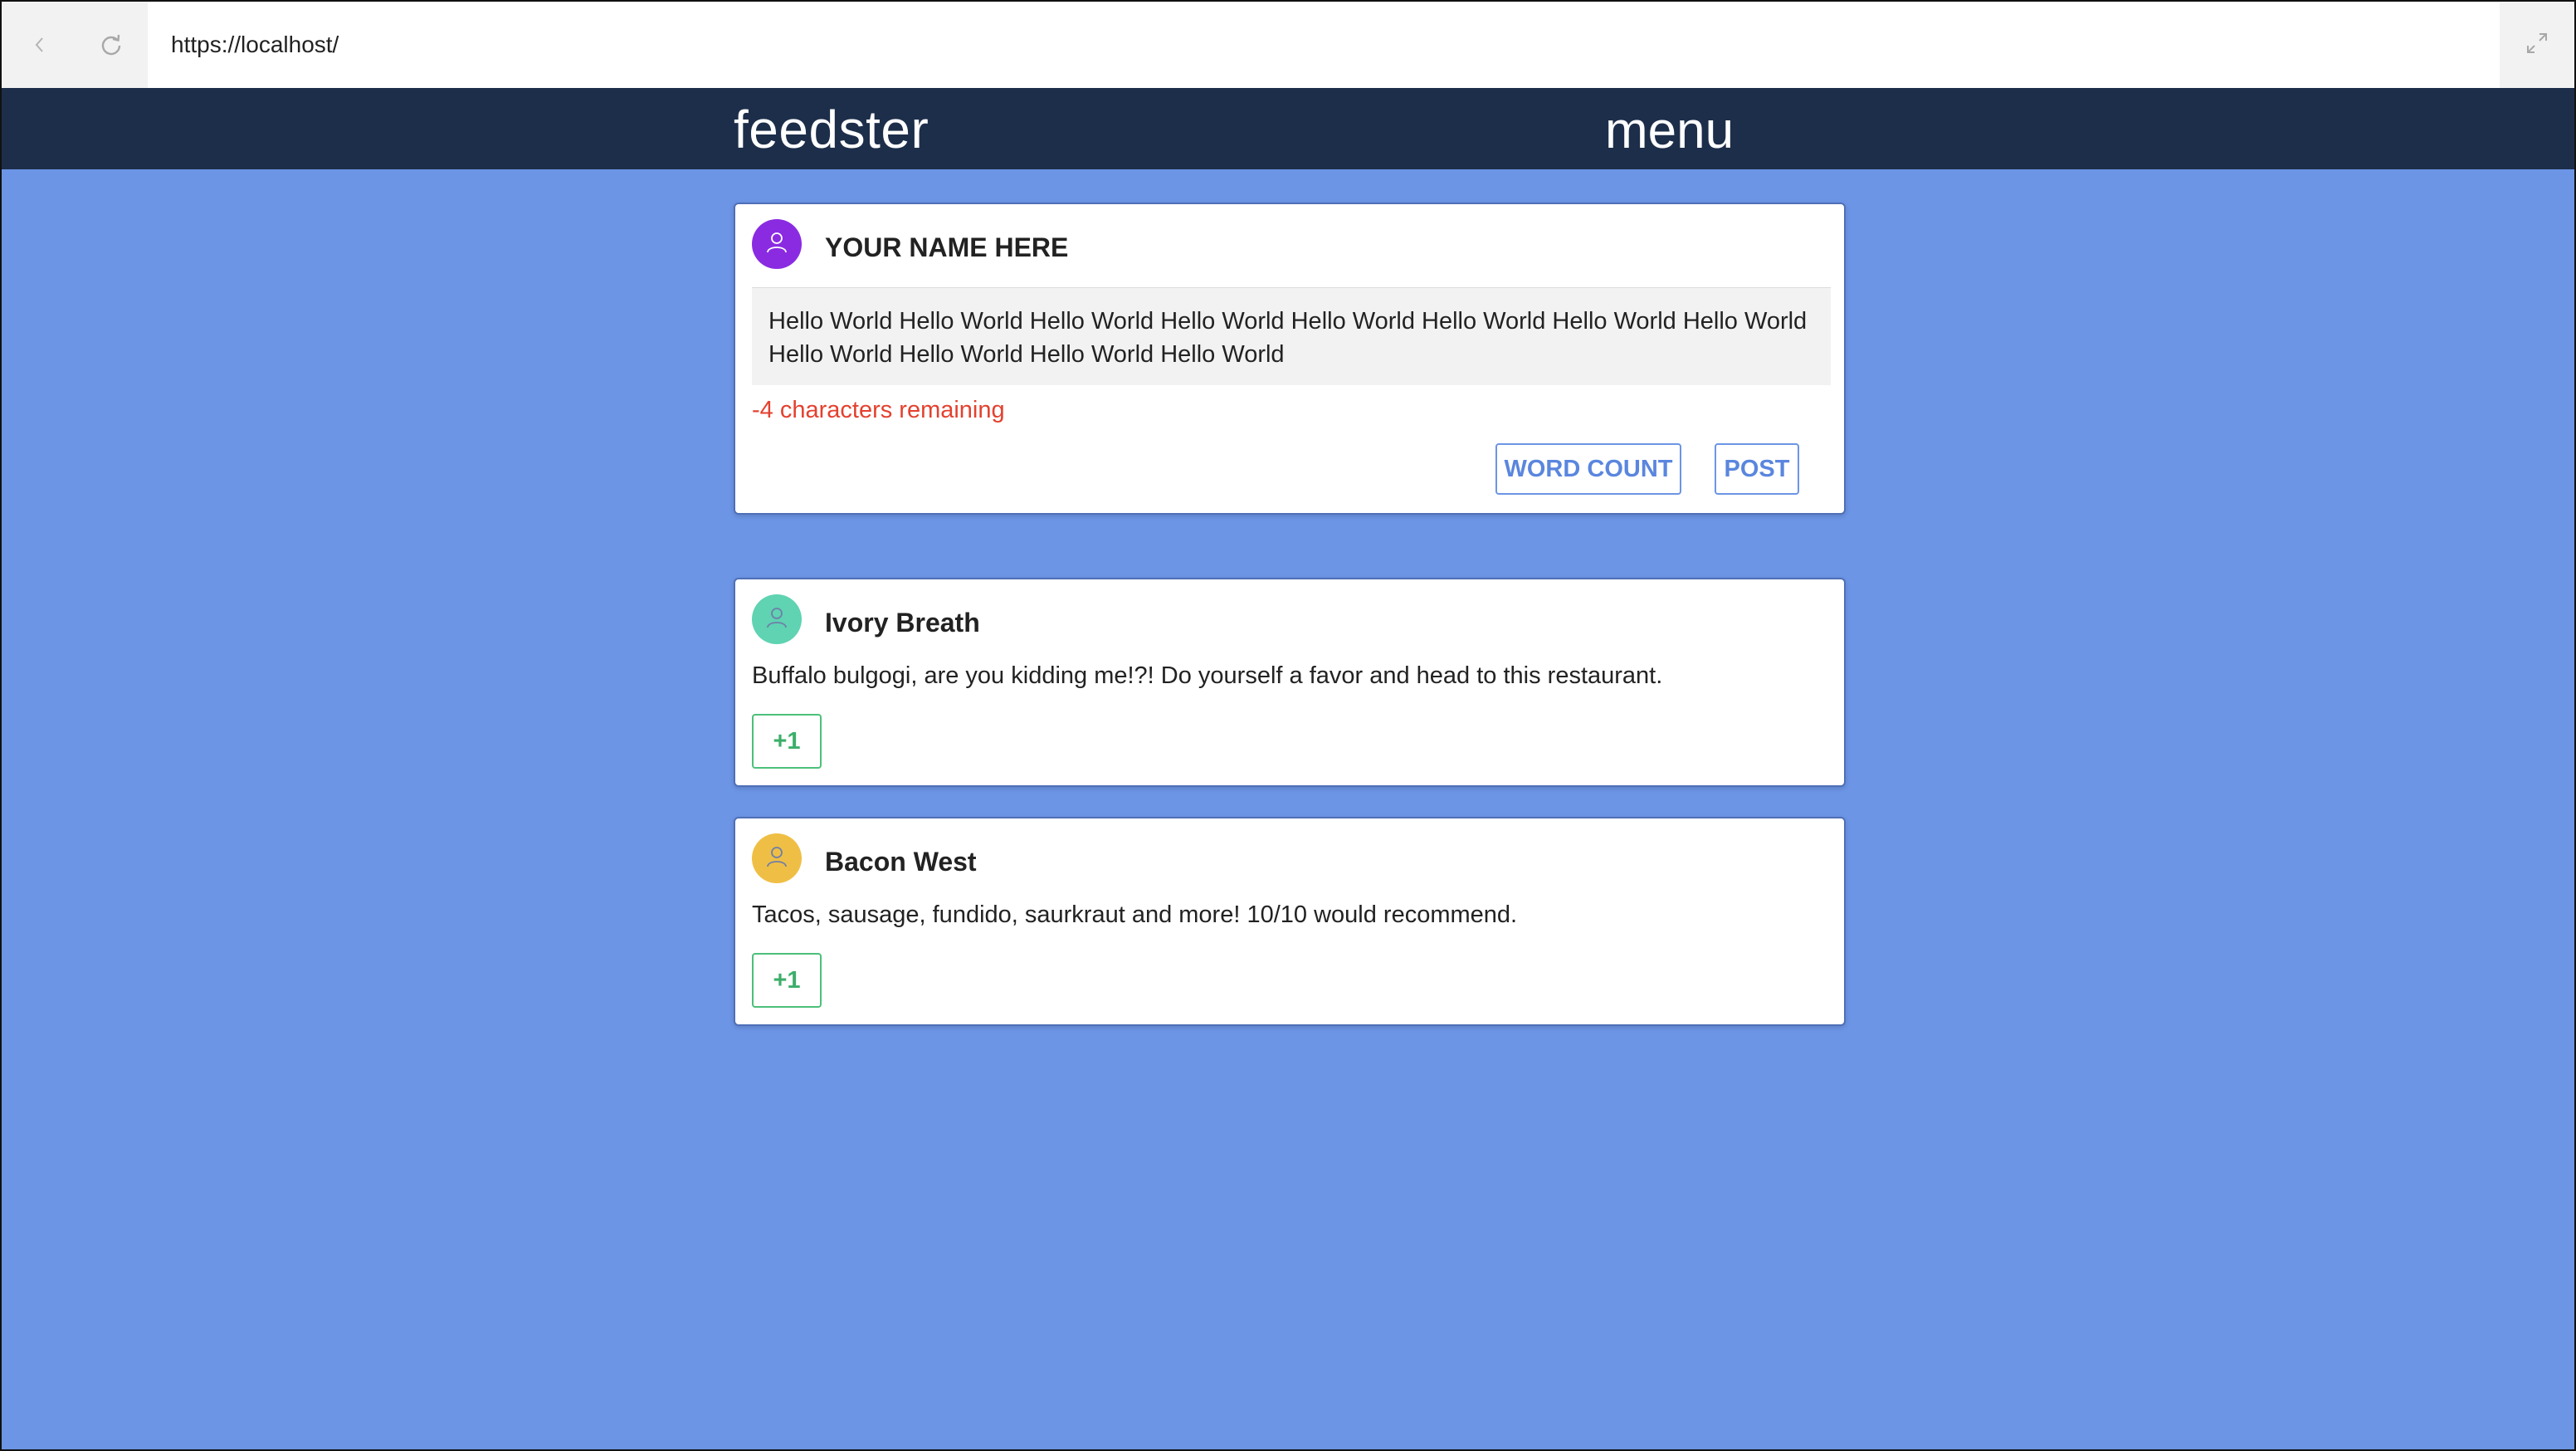 The height and width of the screenshot is (1451, 2576). I want to click on post-button: POST, so click(1757, 469).